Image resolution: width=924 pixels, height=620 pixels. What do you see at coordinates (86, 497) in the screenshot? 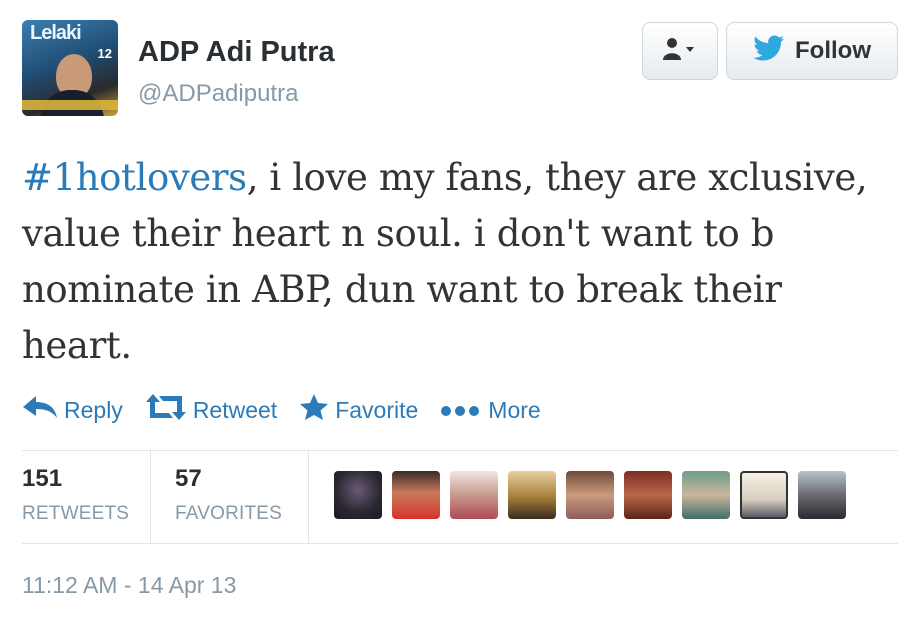
I see `retweets-stat: 151 RETWEETS` at bounding box center [86, 497].